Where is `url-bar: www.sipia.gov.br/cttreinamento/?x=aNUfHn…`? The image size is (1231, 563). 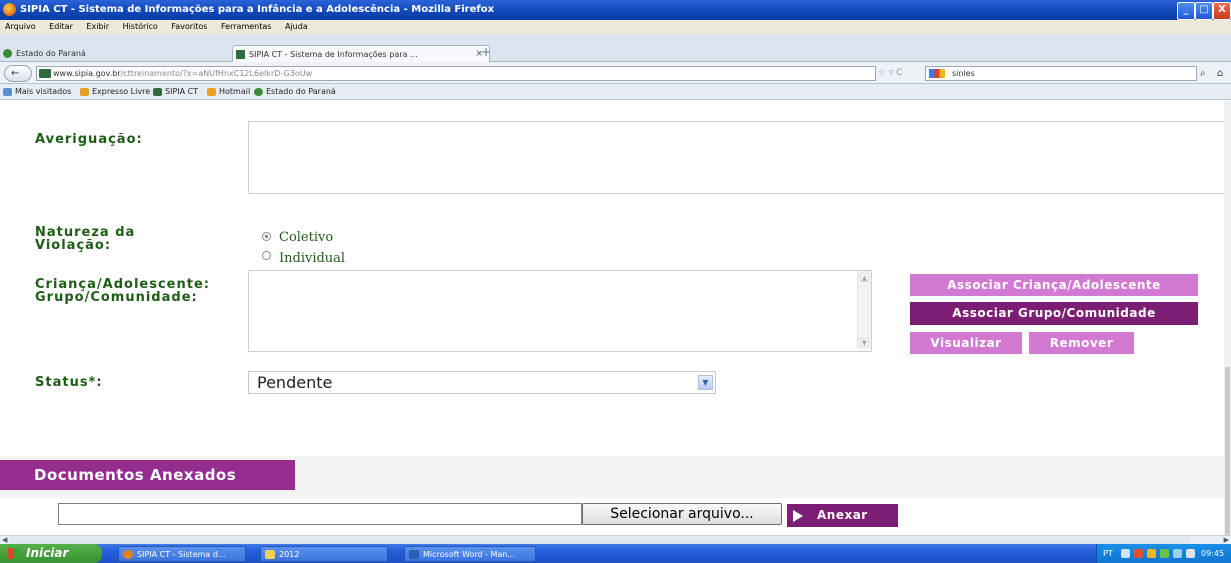
url-bar: www.sipia.gov.br/cttreinamento/?x=aNUfHn… is located at coordinates (456, 73).